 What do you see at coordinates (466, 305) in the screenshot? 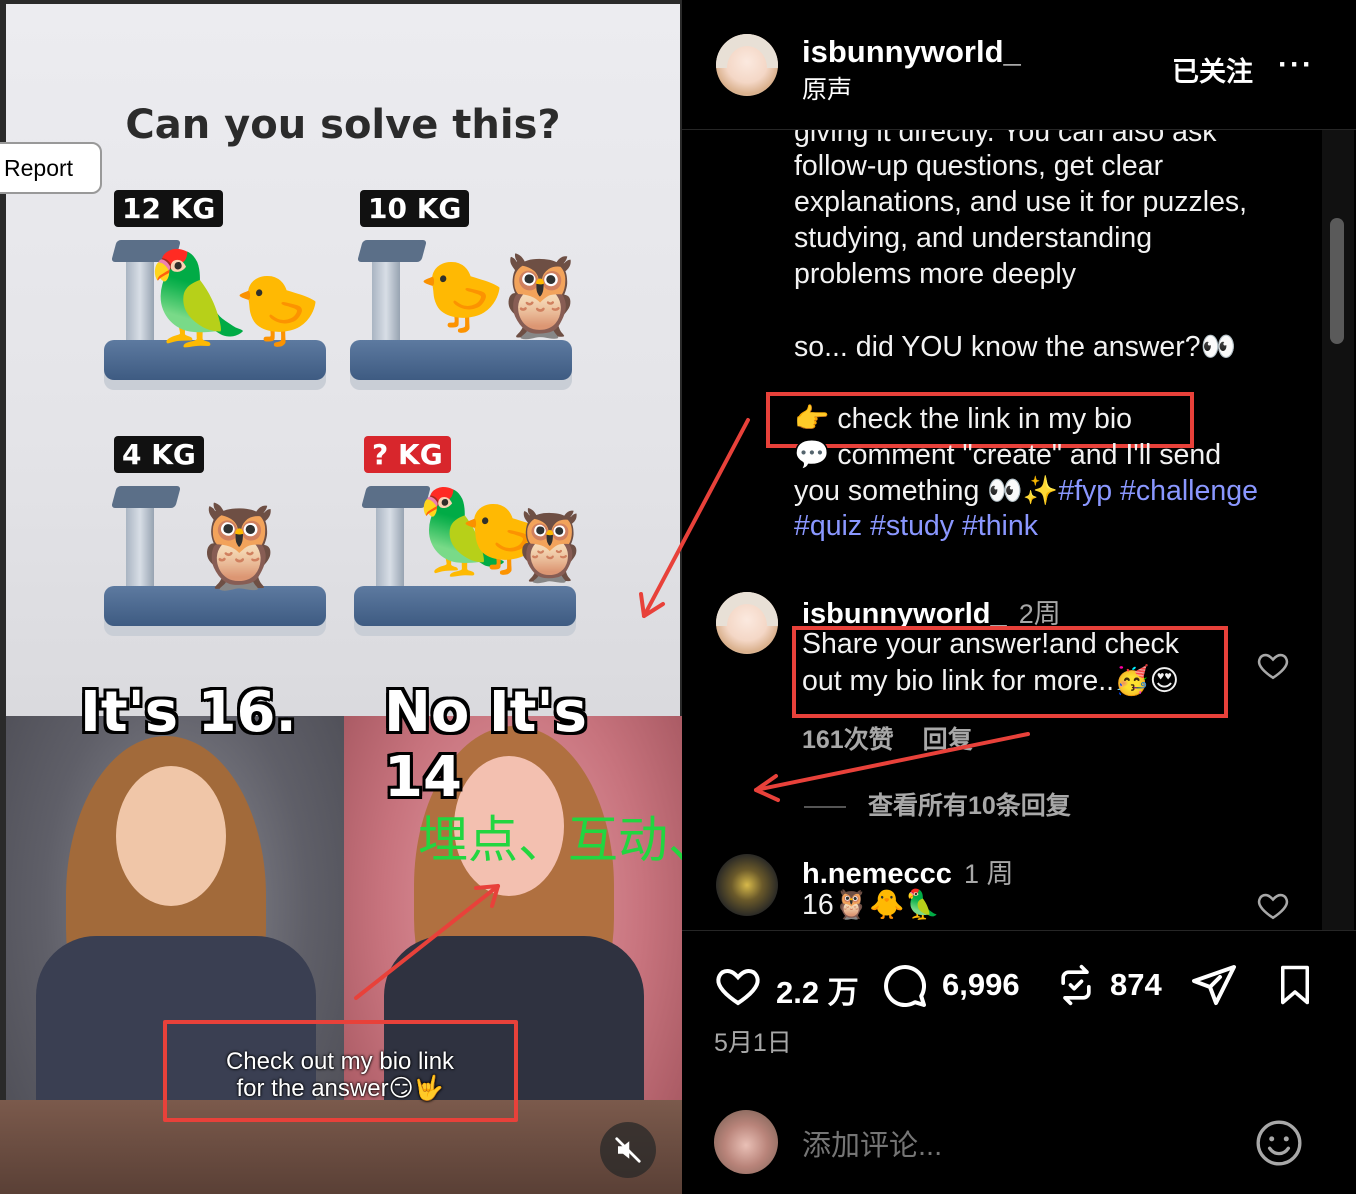
I see `scale-2: 10 KG 🐤 🦉` at bounding box center [466, 305].